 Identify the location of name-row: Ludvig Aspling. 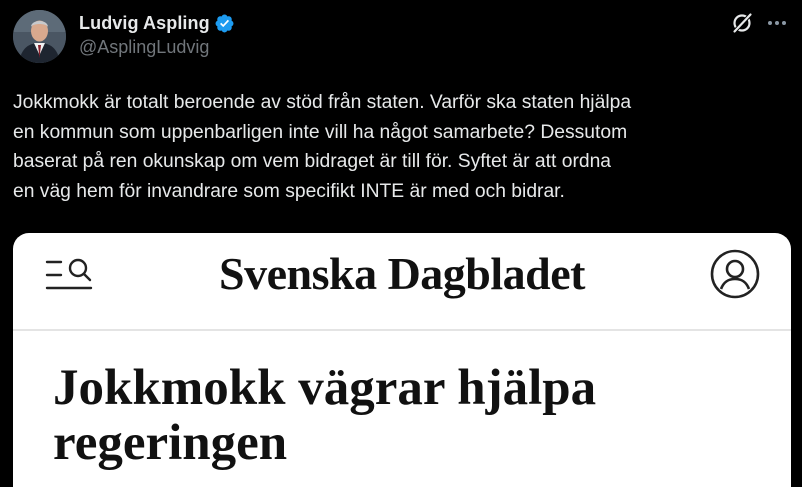
(157, 23).